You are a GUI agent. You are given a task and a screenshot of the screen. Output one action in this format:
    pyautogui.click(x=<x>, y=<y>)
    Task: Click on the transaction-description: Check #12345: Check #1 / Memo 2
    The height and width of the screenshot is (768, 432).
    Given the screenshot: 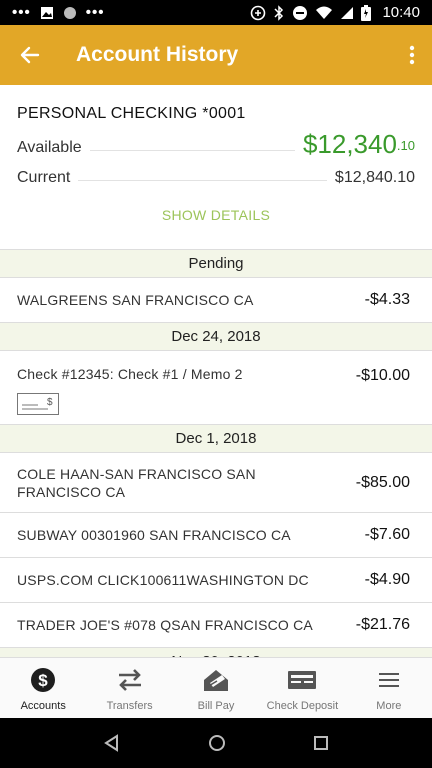 What is the action you would take?
    pyautogui.click(x=130, y=374)
    